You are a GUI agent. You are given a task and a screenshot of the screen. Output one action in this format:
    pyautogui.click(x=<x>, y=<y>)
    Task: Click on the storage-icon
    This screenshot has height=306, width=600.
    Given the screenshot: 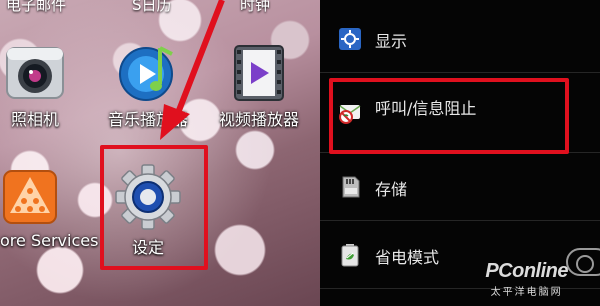 What is the action you would take?
    pyautogui.click(x=351, y=187)
    